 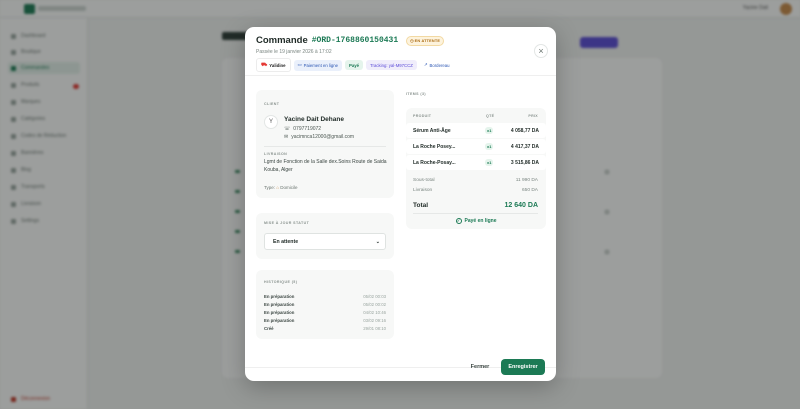 I want to click on address-city: Kouba, Alger, so click(x=278, y=169).